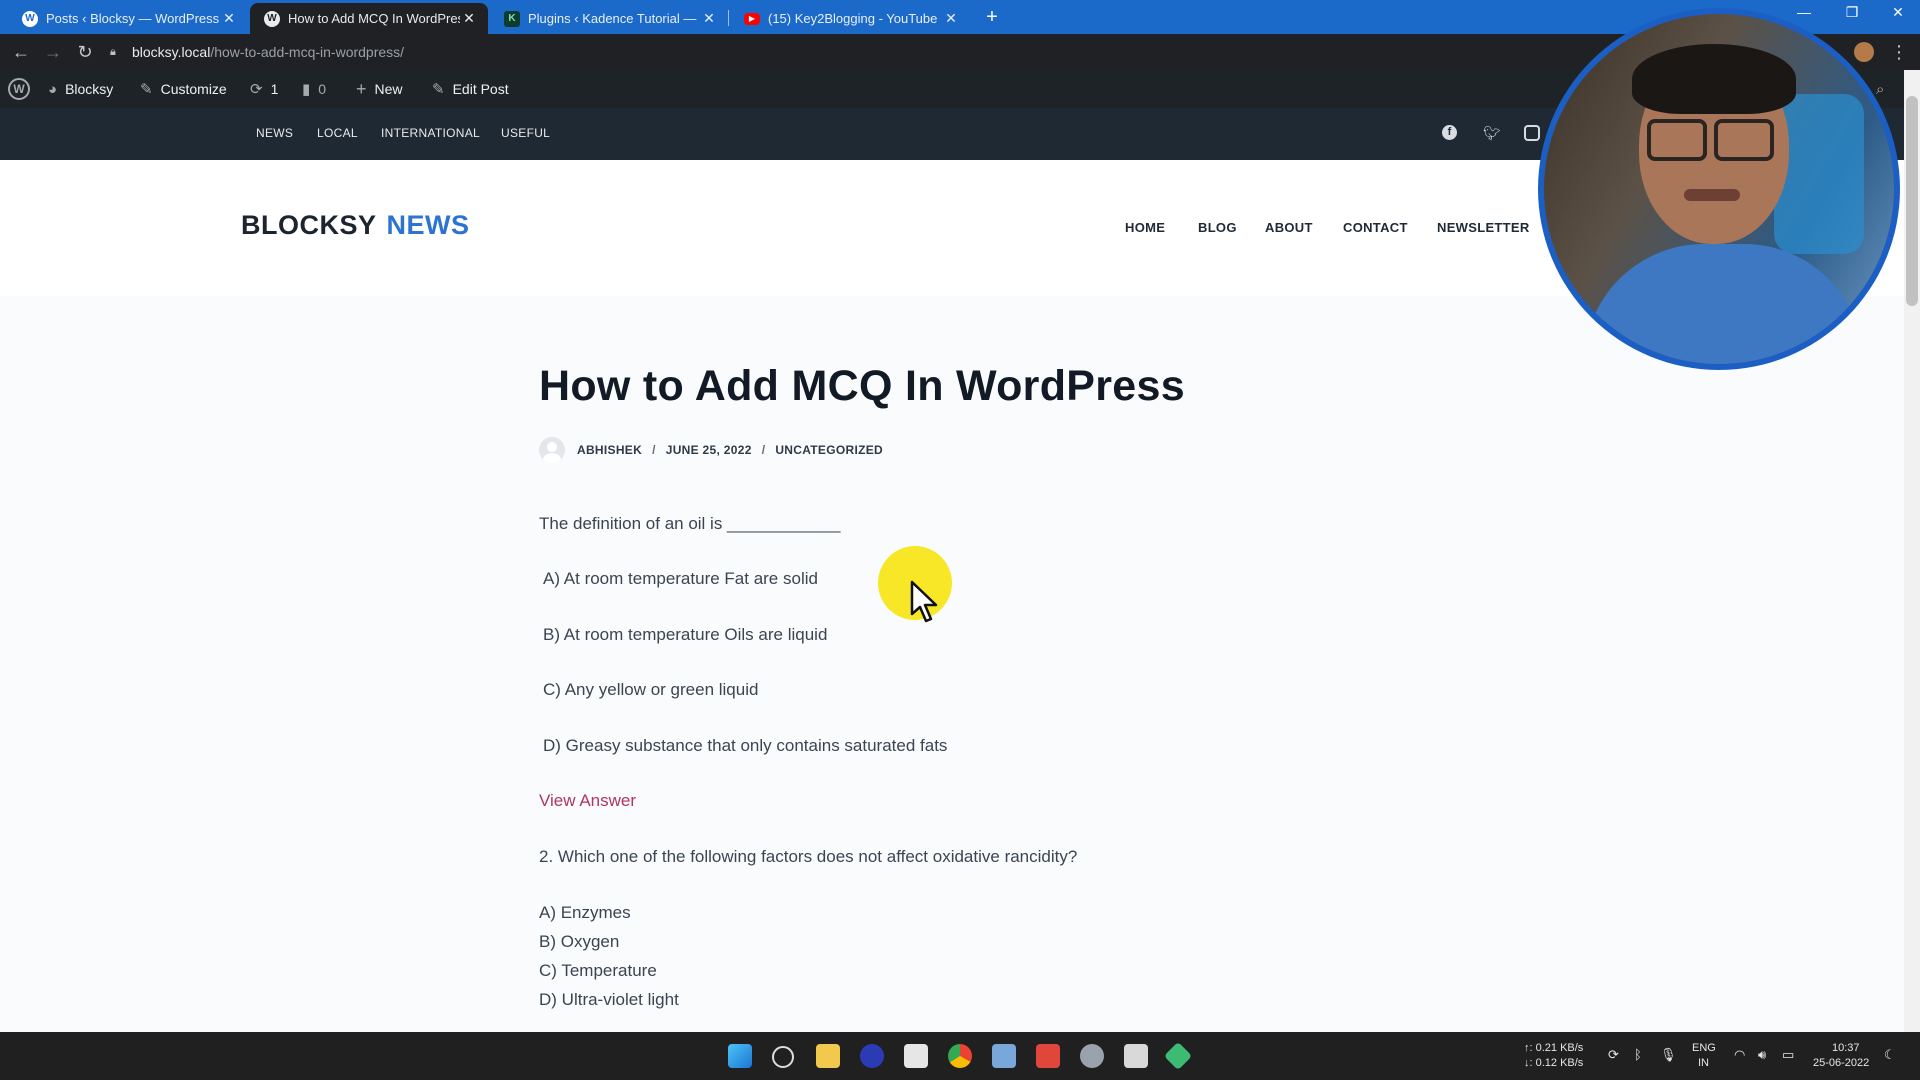 The height and width of the screenshot is (1080, 1920). What do you see at coordinates (85, 52) in the screenshot?
I see `reload-icon: ↻` at bounding box center [85, 52].